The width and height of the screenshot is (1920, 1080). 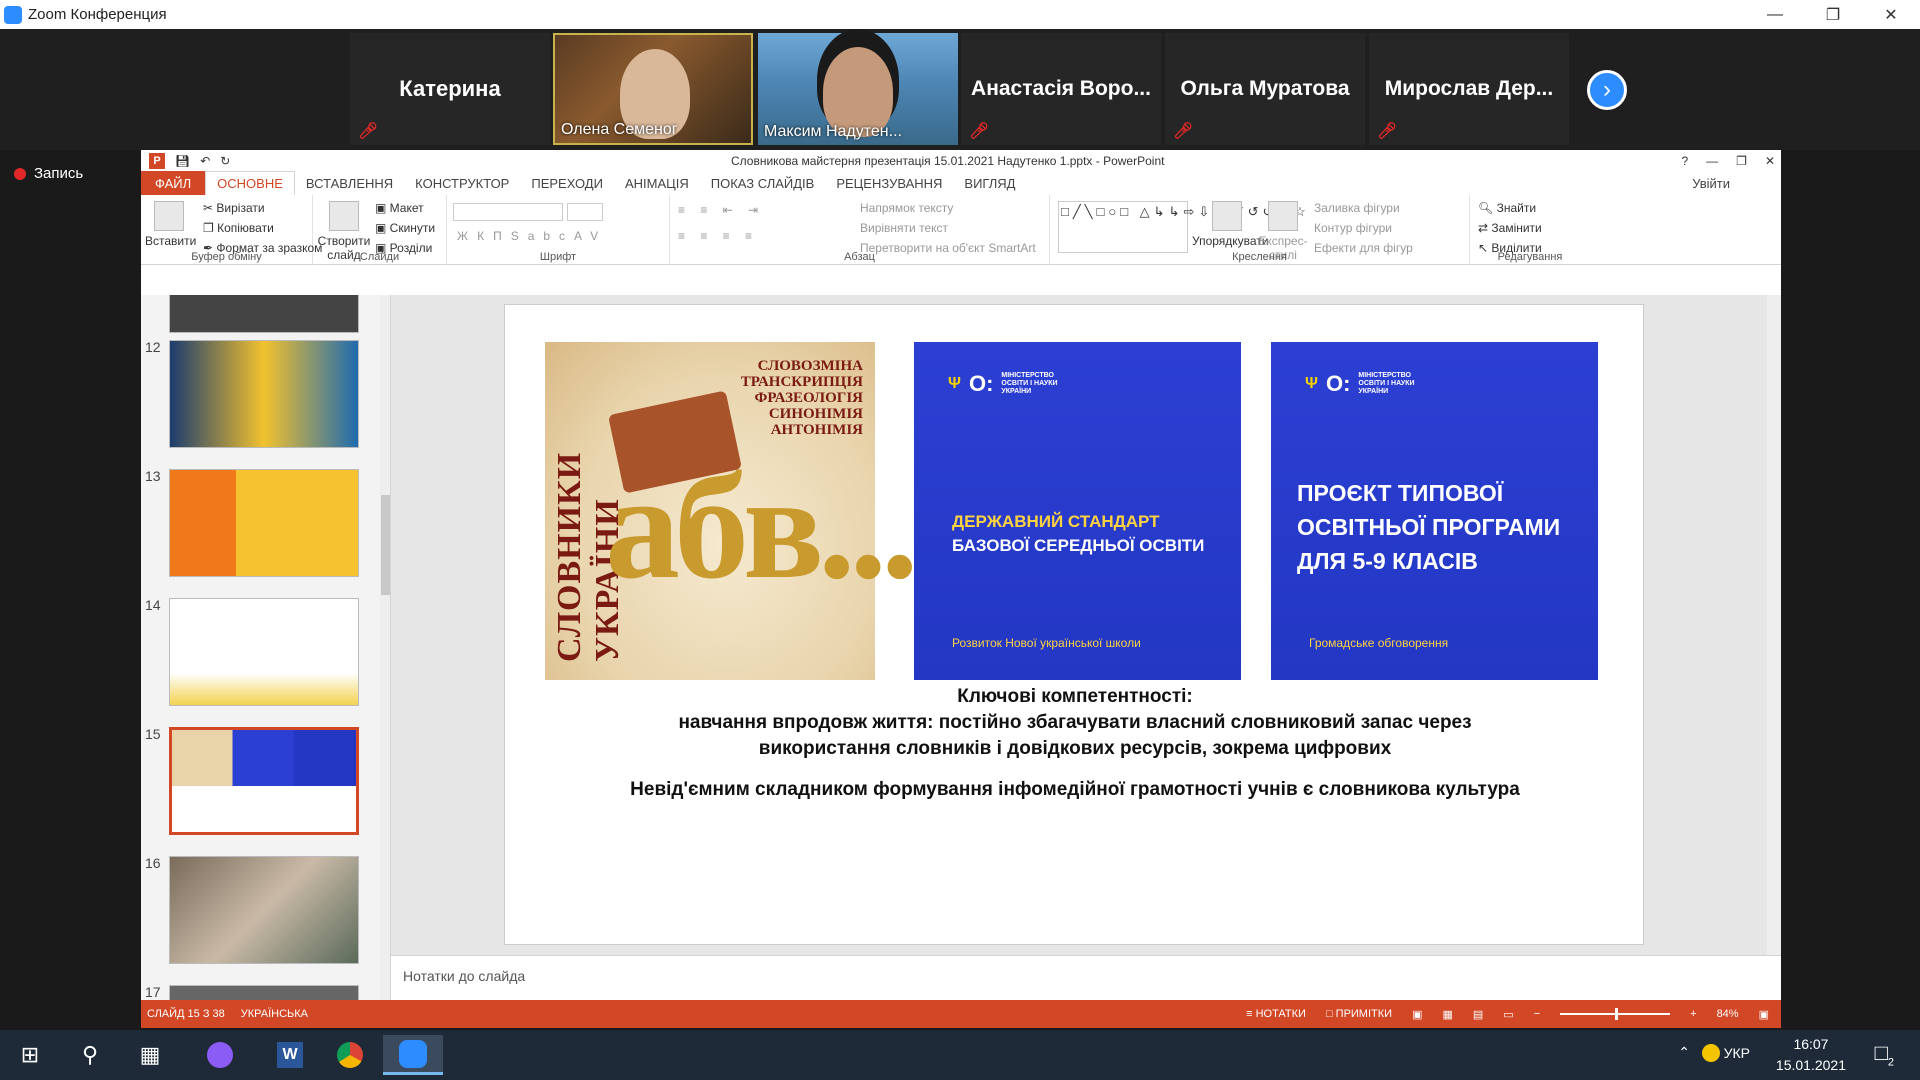 What do you see at coordinates (274, 1014) in the screenshot?
I see `language-indicator: УКРАЇНСЬКА` at bounding box center [274, 1014].